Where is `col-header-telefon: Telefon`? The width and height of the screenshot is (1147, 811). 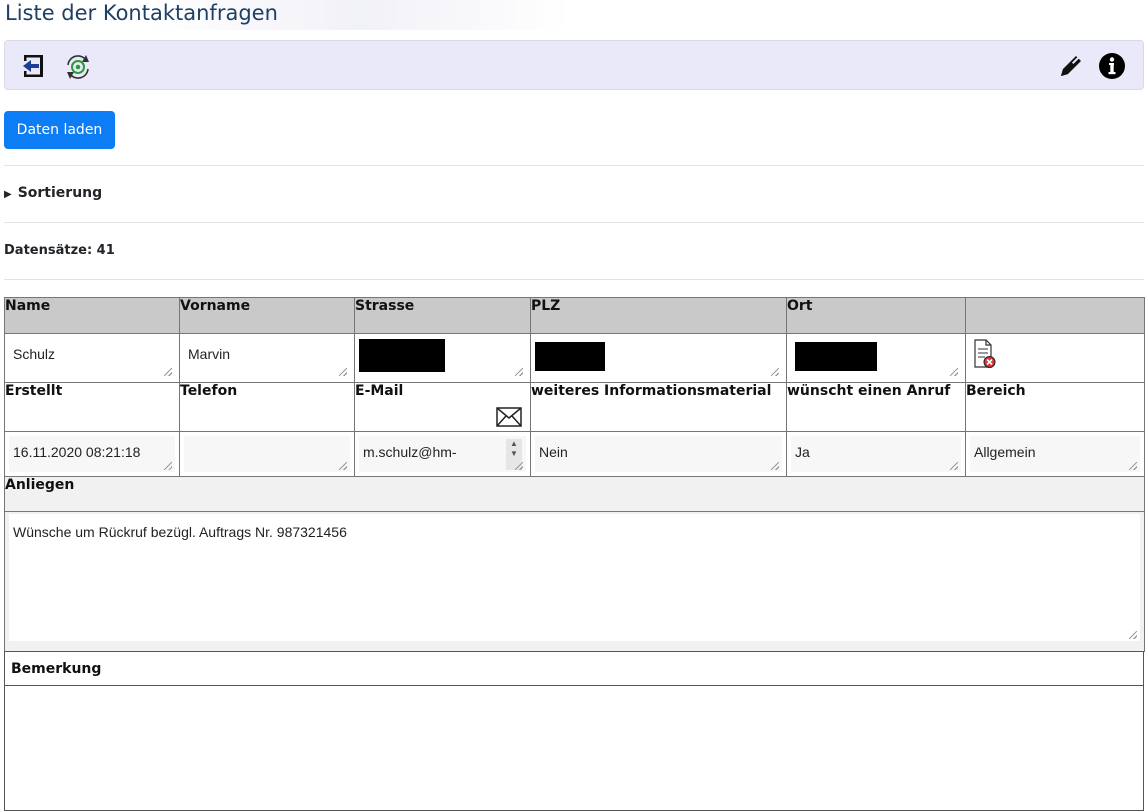 col-header-telefon: Telefon is located at coordinates (267, 407).